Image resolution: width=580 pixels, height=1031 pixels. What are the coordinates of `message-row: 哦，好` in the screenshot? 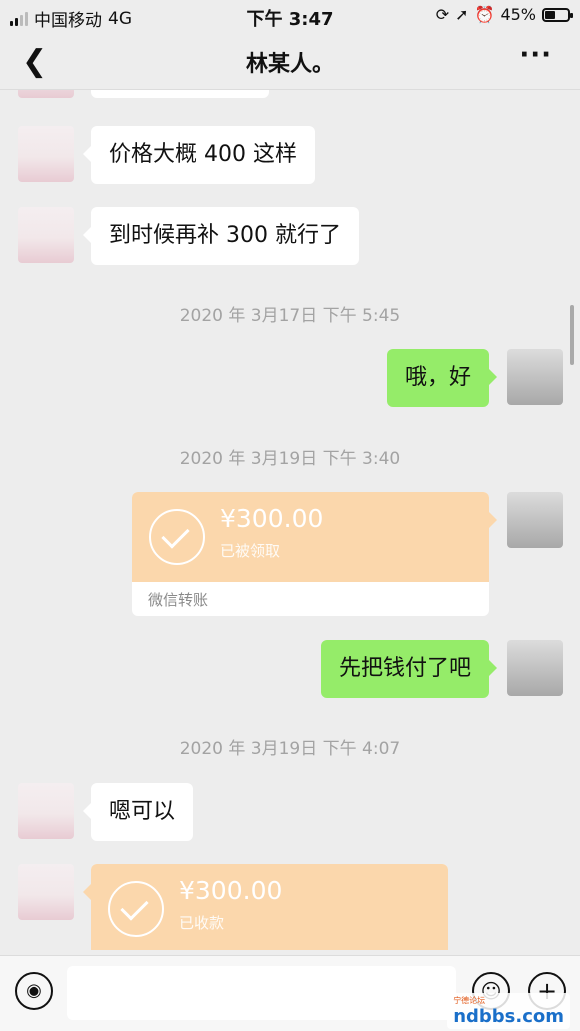 It's located at (290, 378).